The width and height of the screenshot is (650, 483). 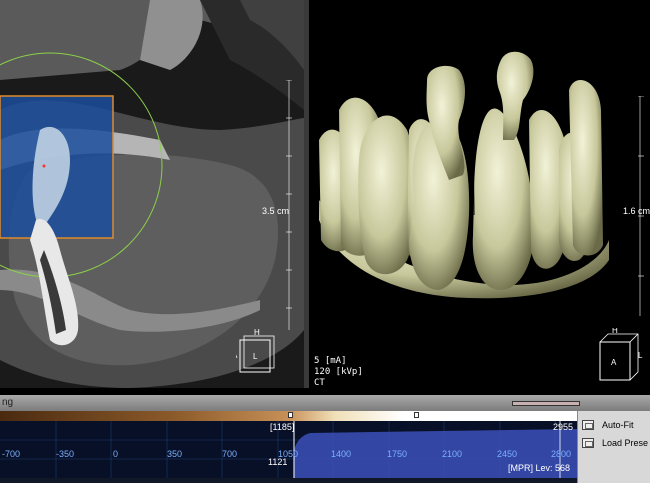 I want to click on tube-voltage: 120 [kVp], so click(x=338, y=372).